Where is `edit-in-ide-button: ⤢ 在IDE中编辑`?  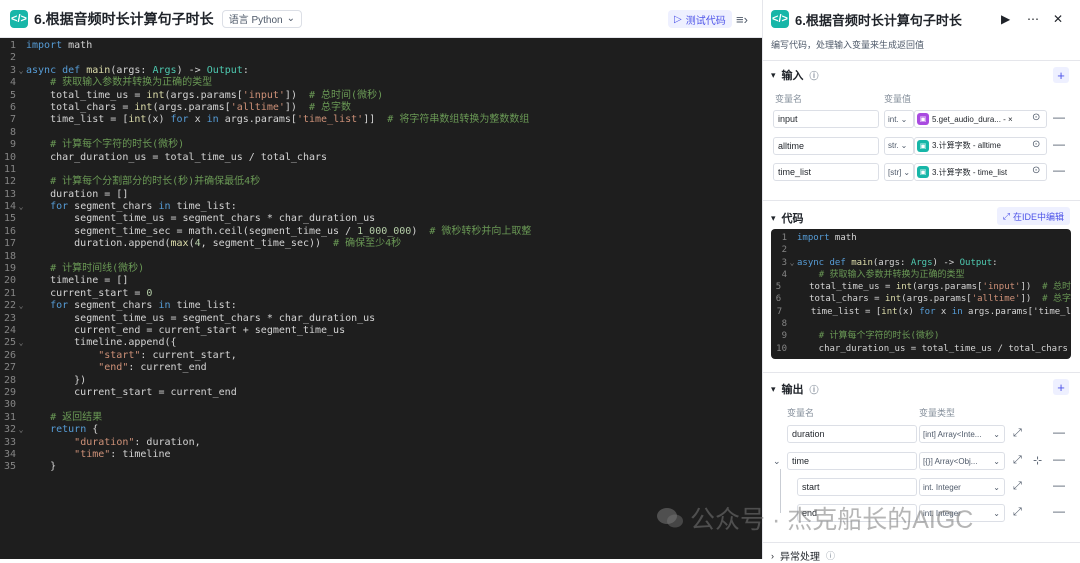
edit-in-ide-button: ⤢ 在IDE中编辑 is located at coordinates (1033, 216).